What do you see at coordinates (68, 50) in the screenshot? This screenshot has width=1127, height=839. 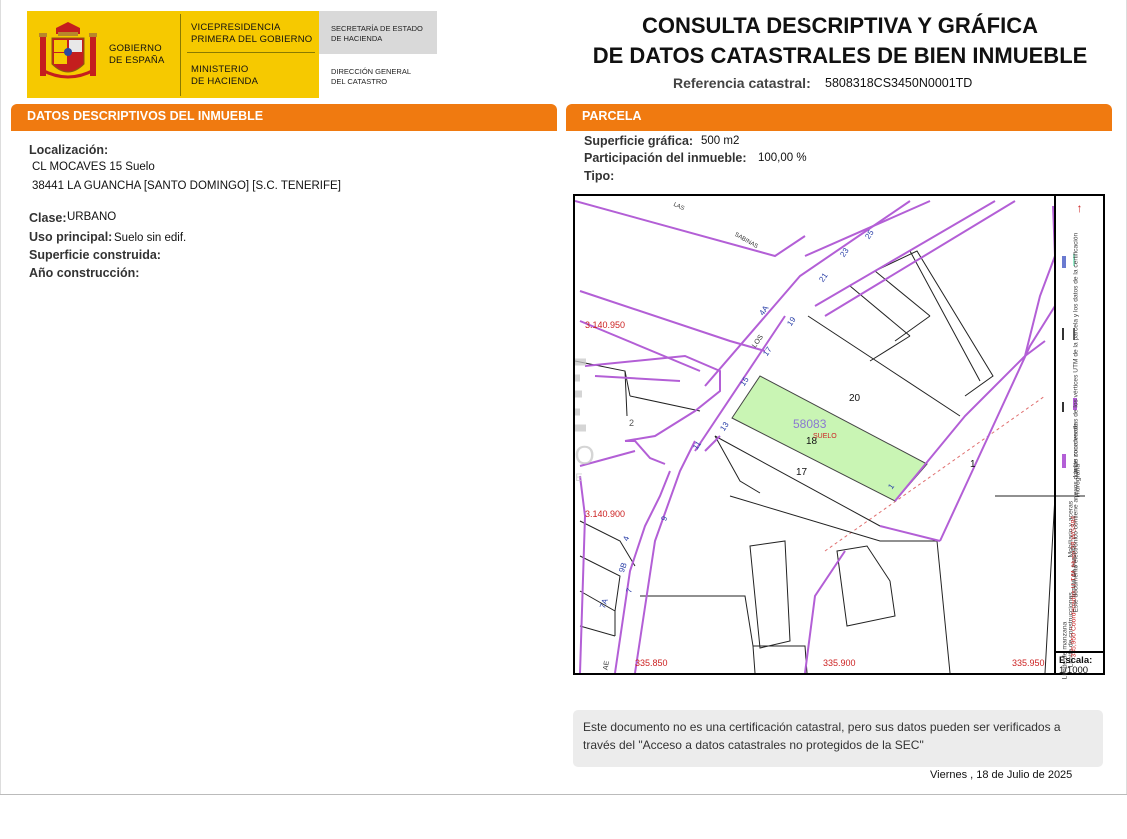 I see `coat-of-arms-icon` at bounding box center [68, 50].